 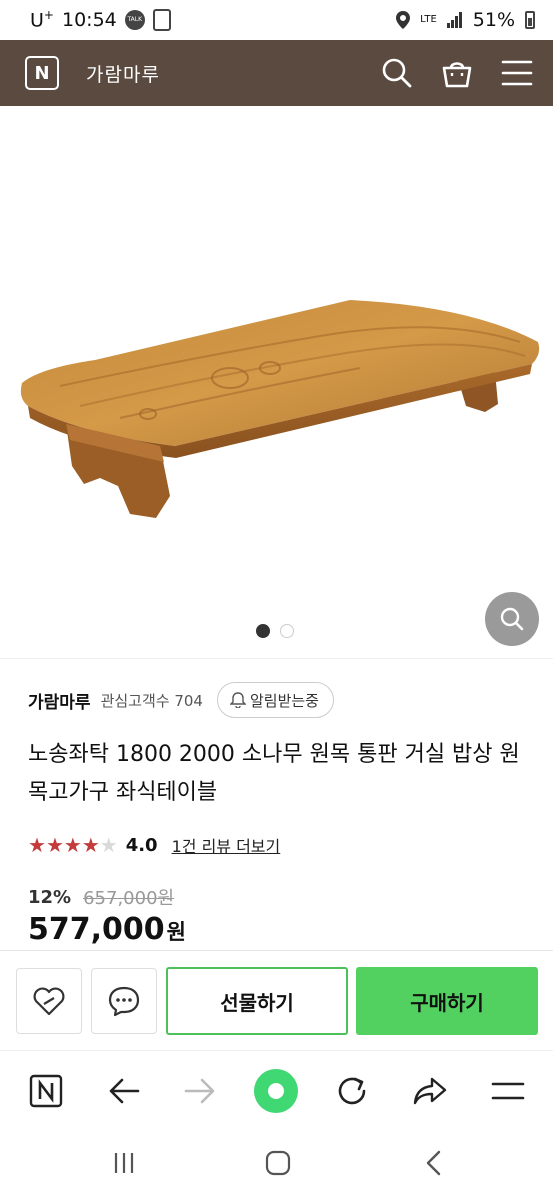 What do you see at coordinates (124, 1163) in the screenshot?
I see `recent-apps-icon` at bounding box center [124, 1163].